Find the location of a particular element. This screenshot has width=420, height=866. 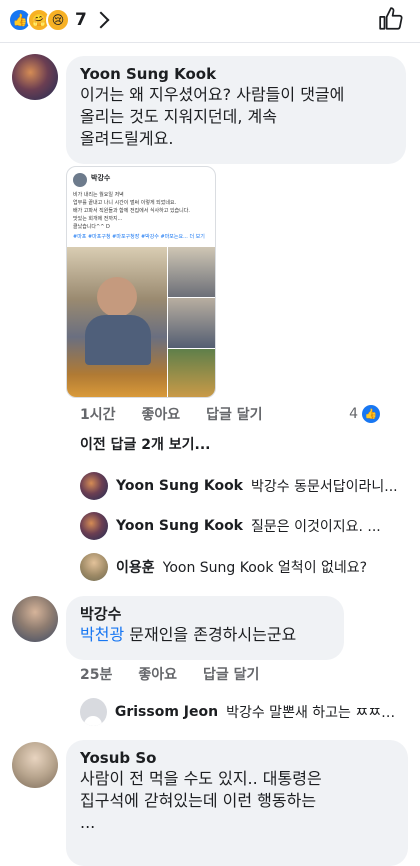

comment-bubble: 박강수 박천광 문재인을 존경하시는군요 is located at coordinates (205, 628).